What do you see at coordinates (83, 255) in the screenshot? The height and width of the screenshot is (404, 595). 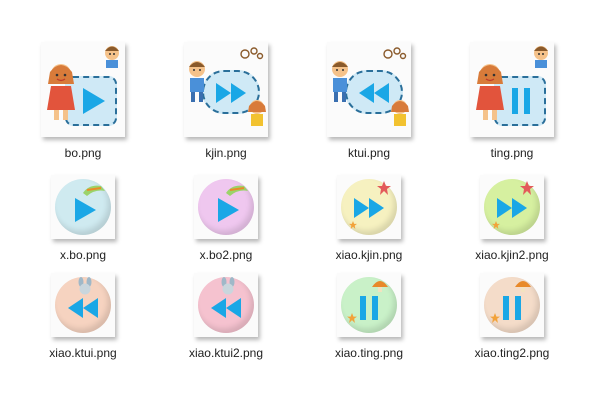 I see `file-name: x.bo.png` at bounding box center [83, 255].